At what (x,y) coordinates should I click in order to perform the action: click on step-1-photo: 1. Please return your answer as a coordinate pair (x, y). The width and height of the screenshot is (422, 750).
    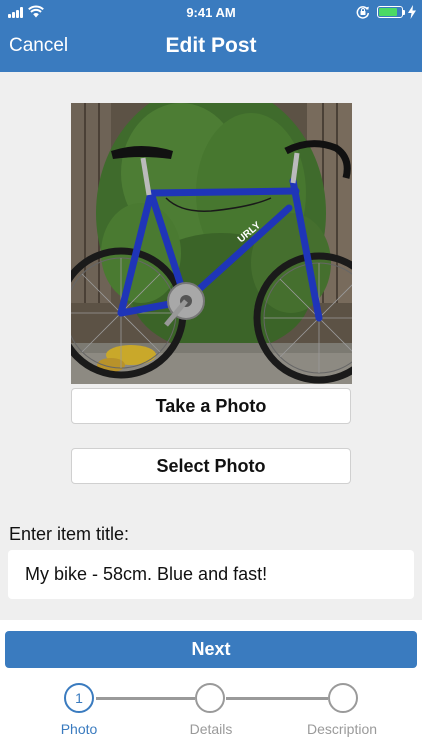
    Looking at the image, I should click on (79, 698).